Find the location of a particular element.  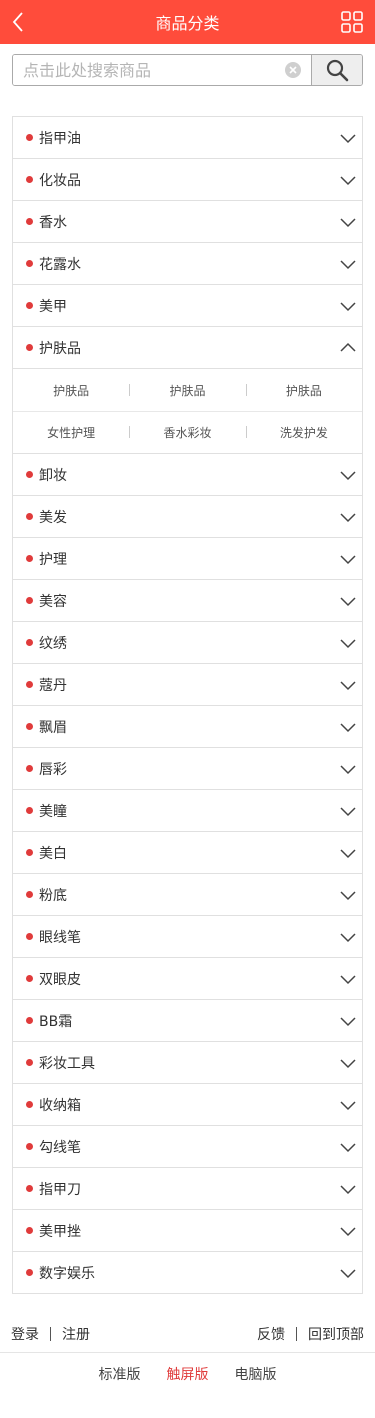

search-input-wrap is located at coordinates (162, 70).